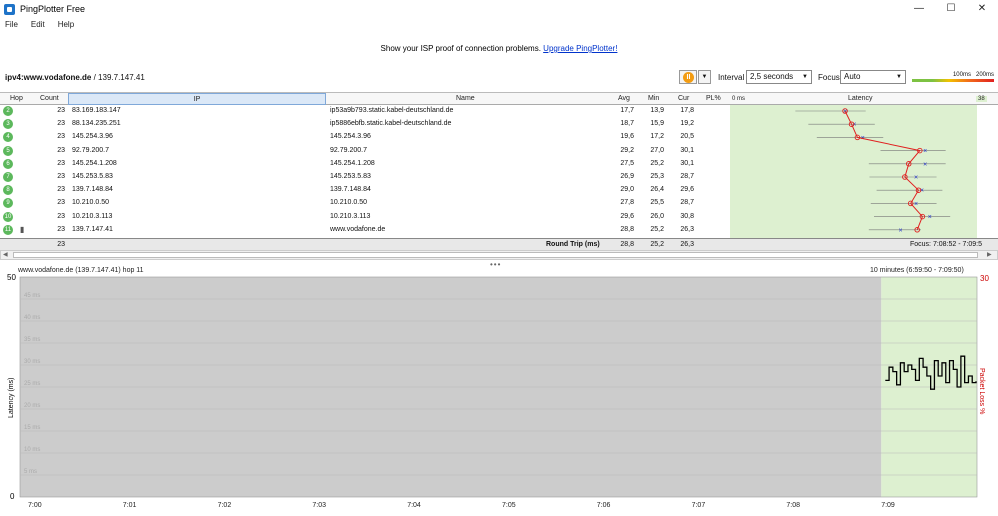 This screenshot has width=998, height=516. Describe the element at coordinates (465, 98) in the screenshot. I see `header-name: Name` at that location.